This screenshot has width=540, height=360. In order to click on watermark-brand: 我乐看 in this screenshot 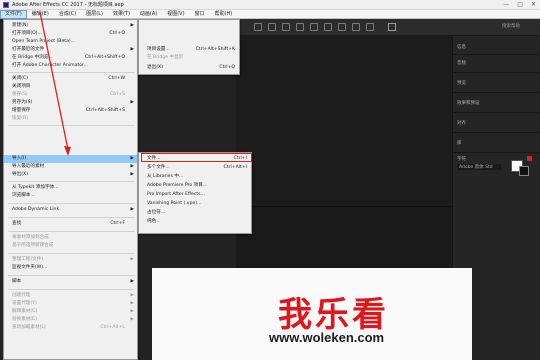, I will do `click(333, 315)`.